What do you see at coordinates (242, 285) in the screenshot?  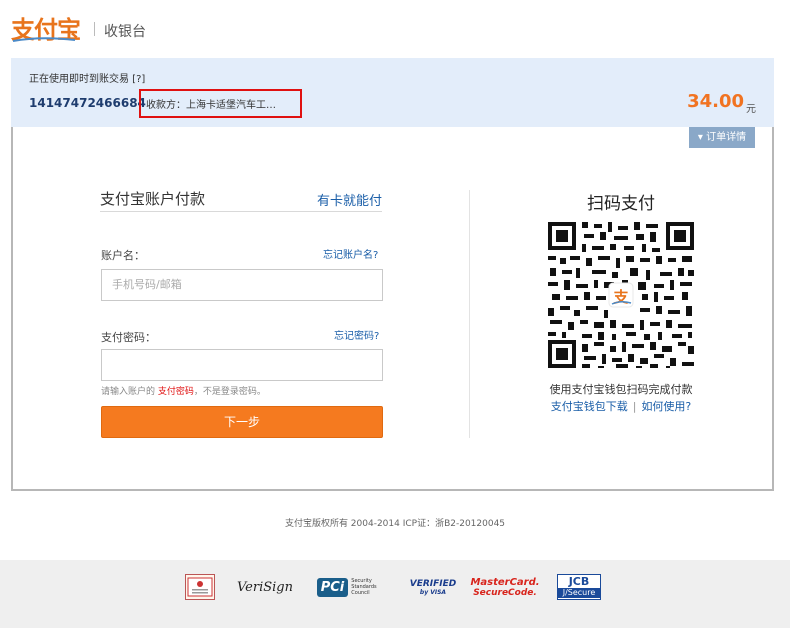 I see `account-input: 手机号码/邮箱` at bounding box center [242, 285].